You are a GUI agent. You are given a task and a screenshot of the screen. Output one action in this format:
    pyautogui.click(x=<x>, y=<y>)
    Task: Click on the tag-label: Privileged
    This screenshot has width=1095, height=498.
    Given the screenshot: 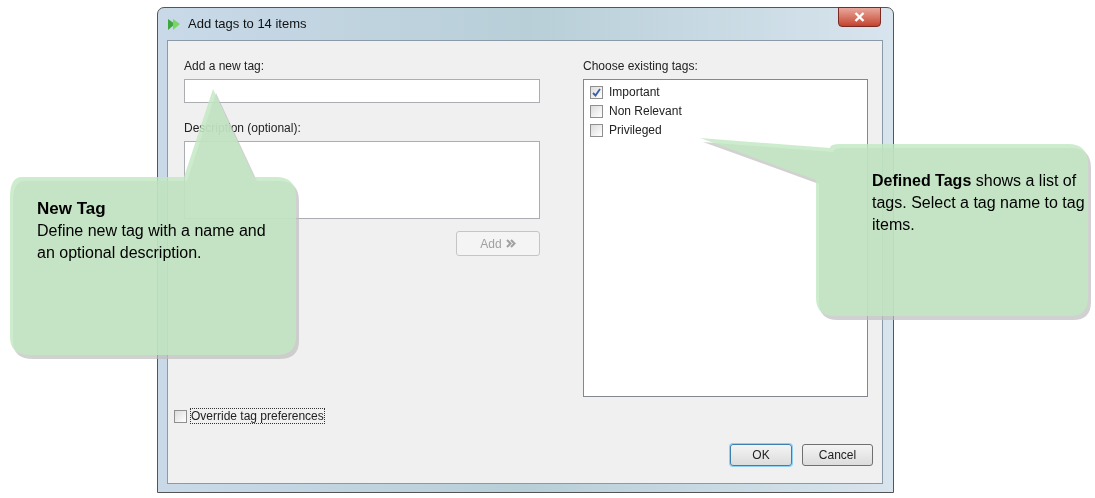 What is the action you would take?
    pyautogui.click(x=635, y=130)
    